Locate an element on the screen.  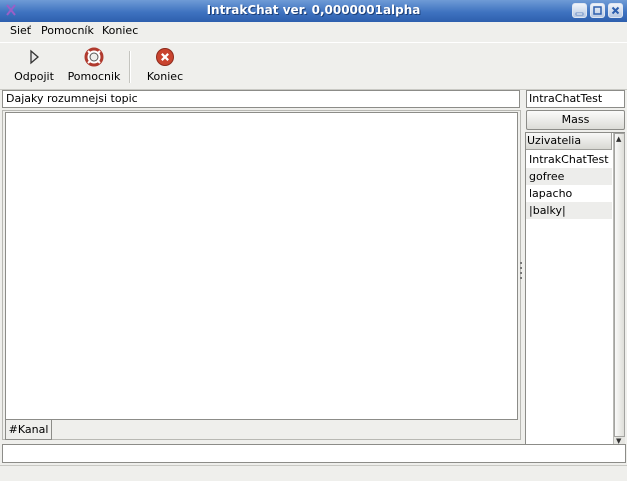
toolbar-separator is located at coordinates (130, 67).